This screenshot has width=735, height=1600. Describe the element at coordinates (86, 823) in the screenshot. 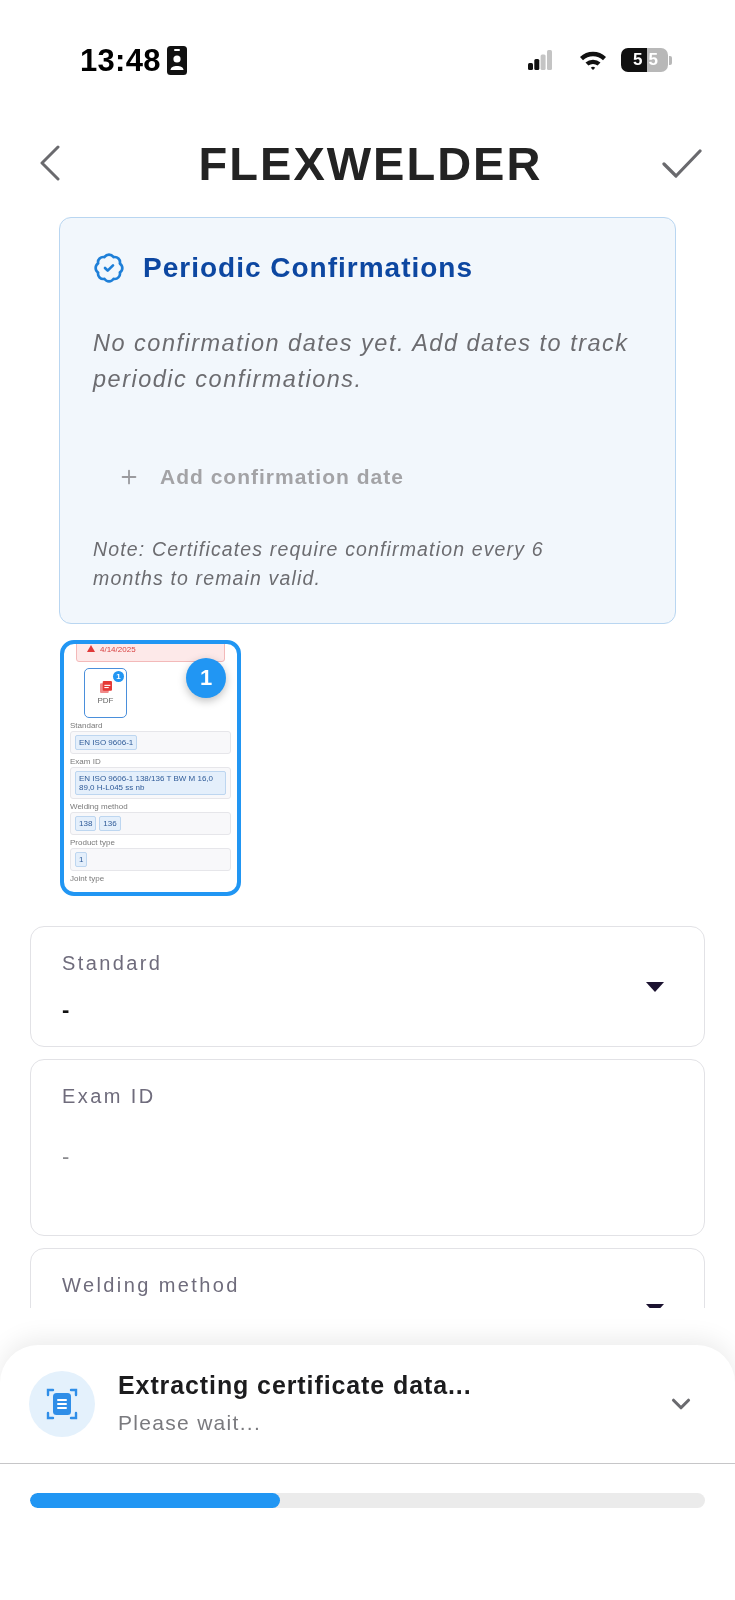

I see `value-chip: 138` at that location.